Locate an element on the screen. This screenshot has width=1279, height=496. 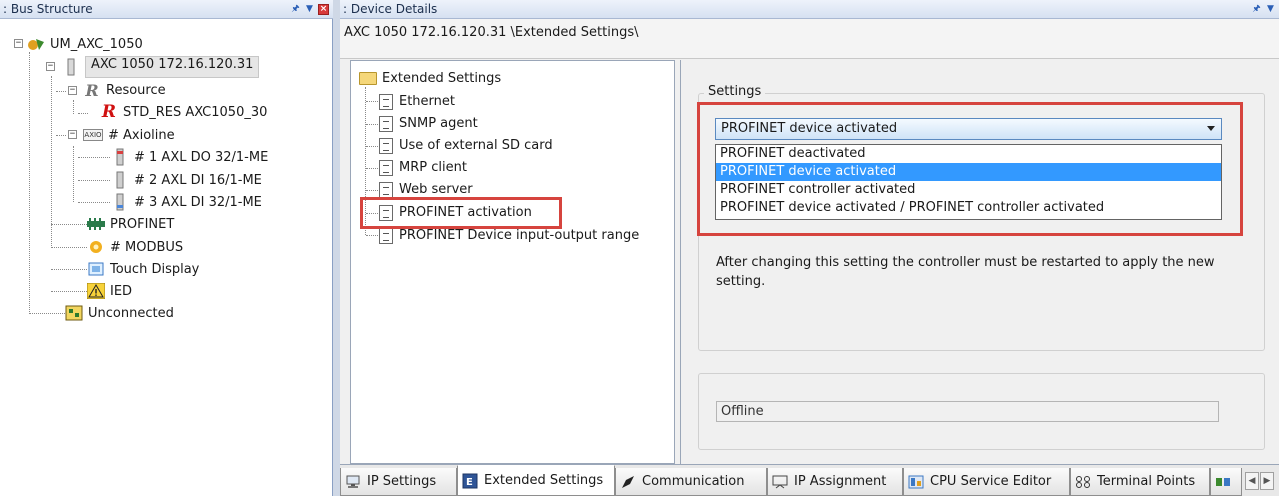
tree-node-unconnected: Unconnected is located at coordinates (119, 313).